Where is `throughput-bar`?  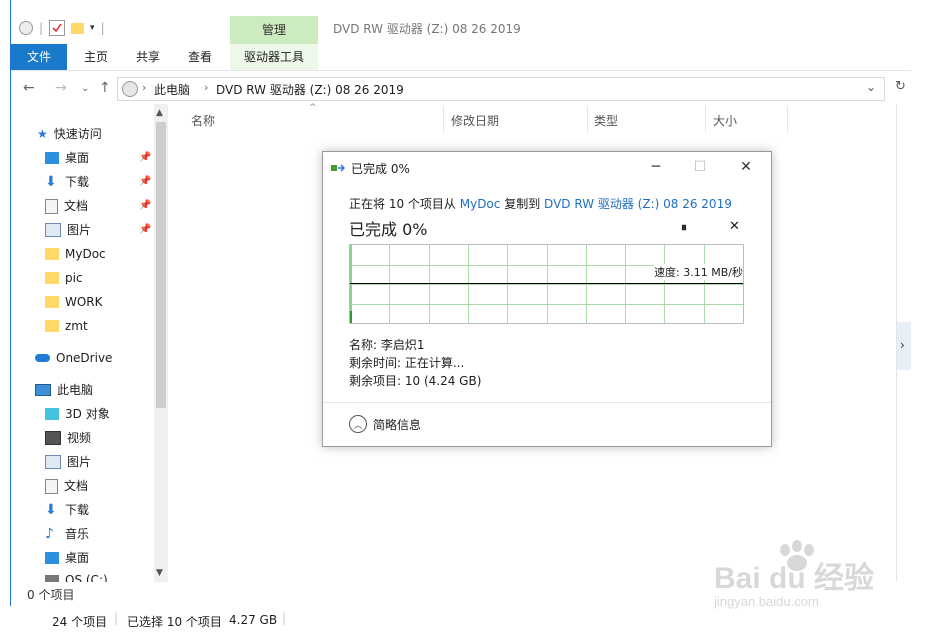
throughput-bar is located at coordinates (351, 317).